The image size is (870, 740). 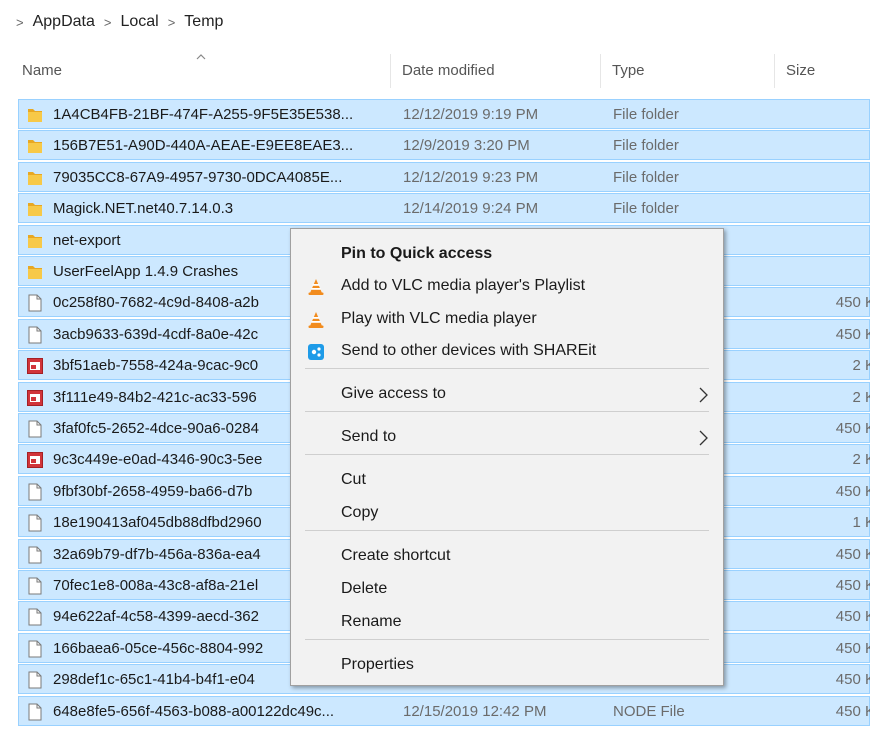 What do you see at coordinates (42, 70) in the screenshot?
I see `column-header-name: Name` at bounding box center [42, 70].